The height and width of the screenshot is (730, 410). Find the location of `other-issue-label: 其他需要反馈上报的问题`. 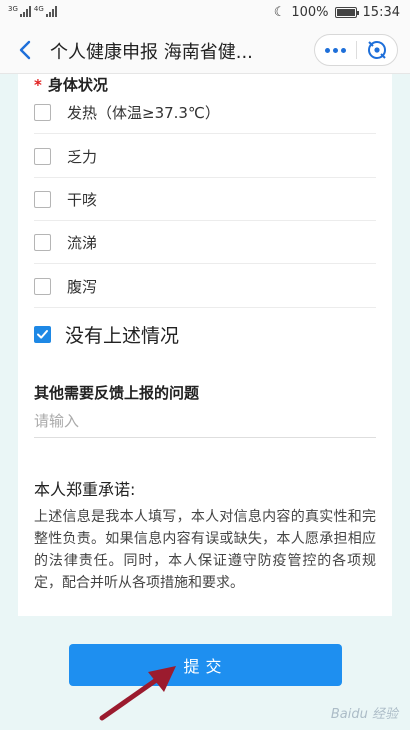

other-issue-label: 其他需要反馈上报的问题 is located at coordinates (117, 393).